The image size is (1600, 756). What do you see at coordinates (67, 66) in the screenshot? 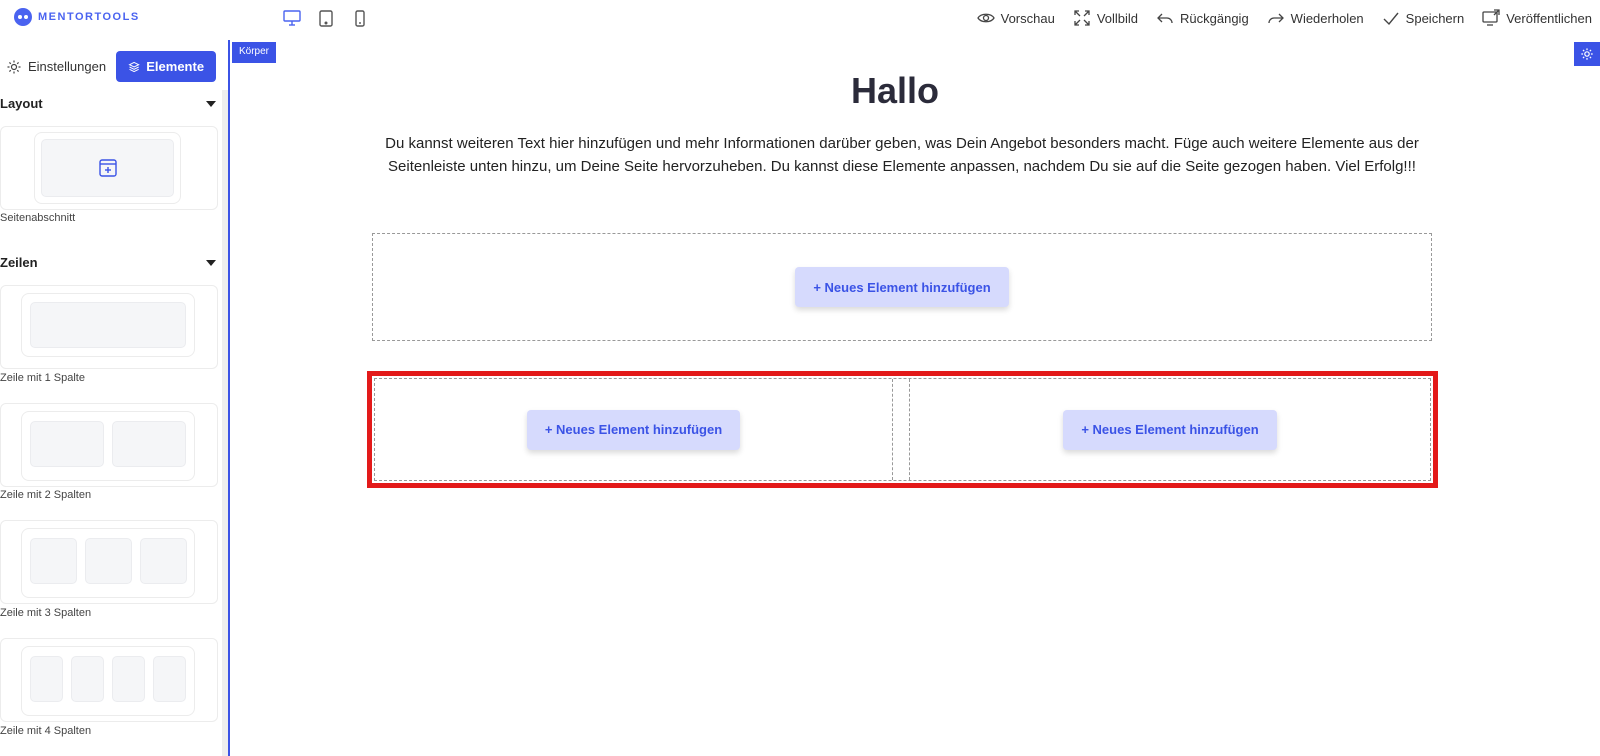
I see `tab-settings-label: Einstellungen` at bounding box center [67, 66].